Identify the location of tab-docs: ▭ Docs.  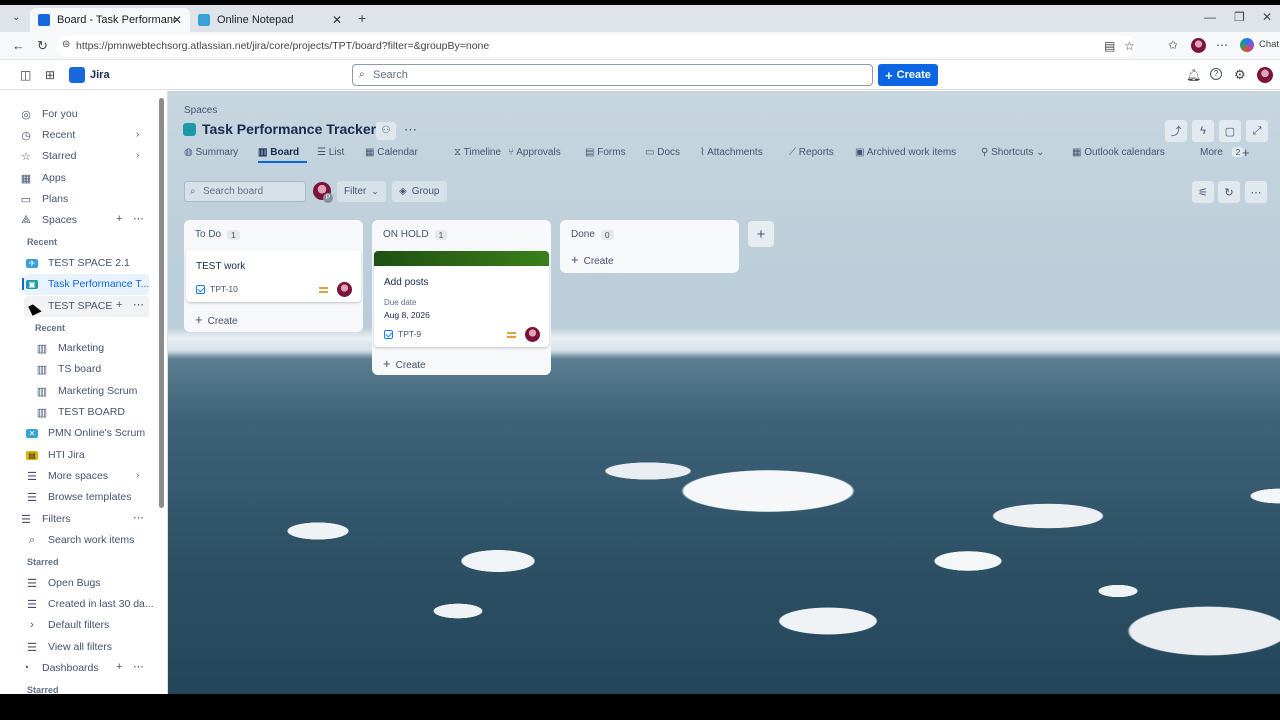
(662, 152).